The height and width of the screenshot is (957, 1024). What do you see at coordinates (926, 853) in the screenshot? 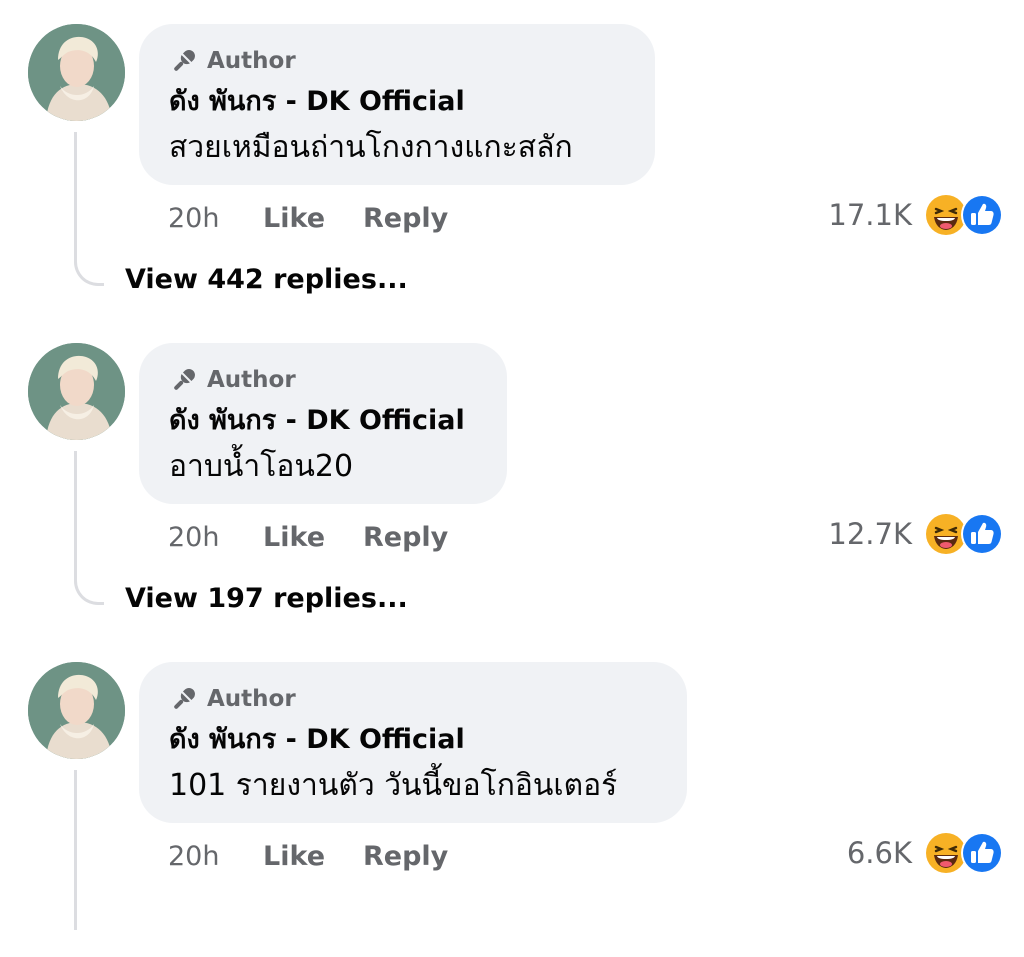
I see `reaction-summary: 6.6K` at bounding box center [926, 853].